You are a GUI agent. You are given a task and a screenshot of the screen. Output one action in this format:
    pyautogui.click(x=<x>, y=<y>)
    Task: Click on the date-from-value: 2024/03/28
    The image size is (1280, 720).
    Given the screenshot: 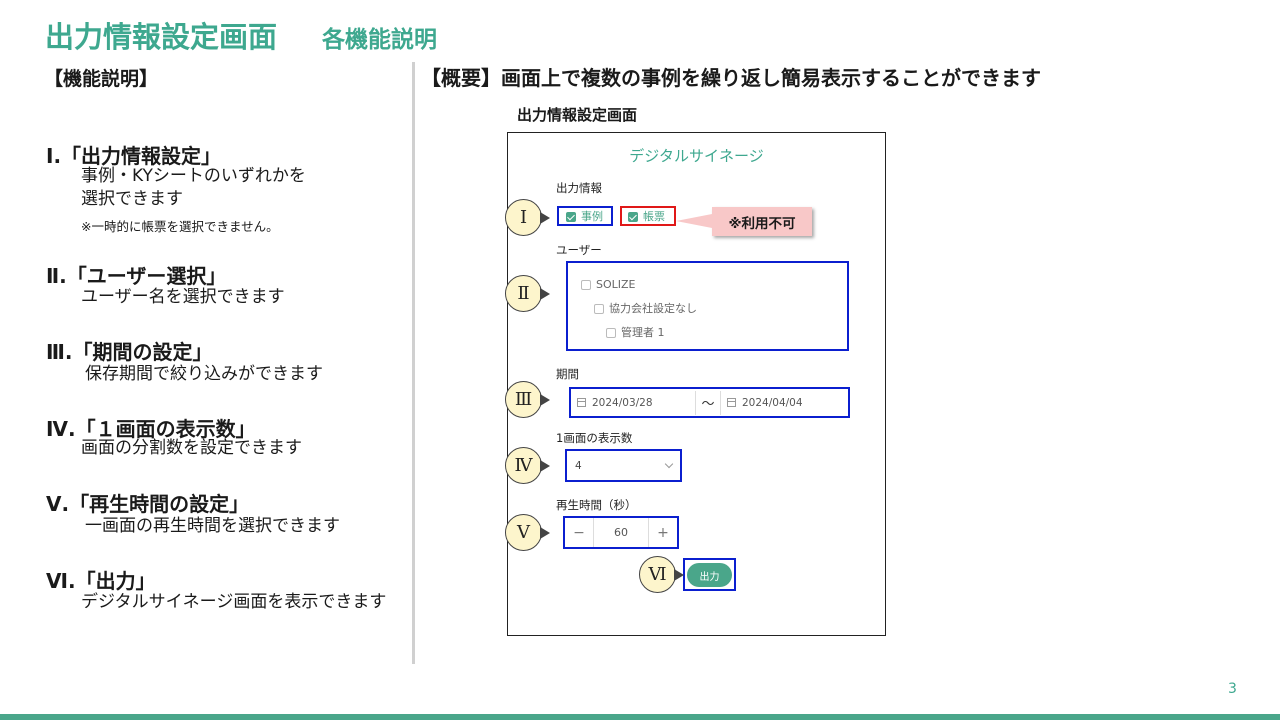 What is the action you would take?
    pyautogui.click(x=622, y=402)
    